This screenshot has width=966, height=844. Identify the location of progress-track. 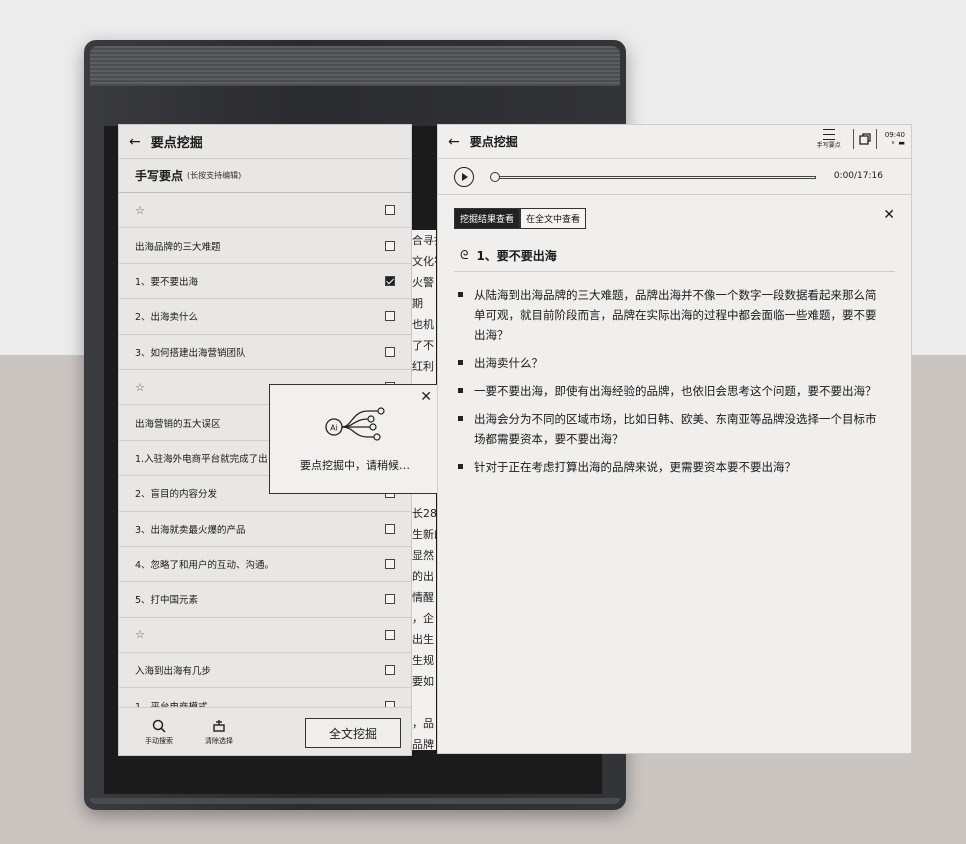
(655, 177).